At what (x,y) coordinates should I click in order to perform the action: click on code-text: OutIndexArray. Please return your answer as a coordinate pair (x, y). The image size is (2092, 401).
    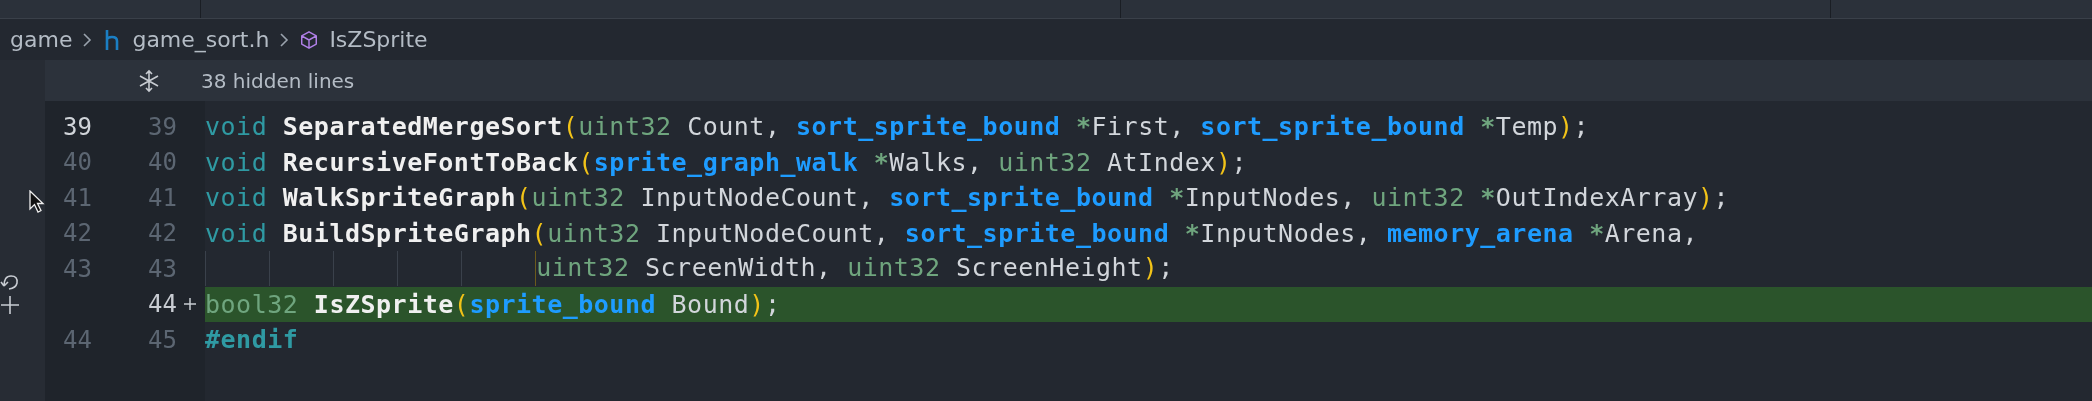
    Looking at the image, I should click on (1596, 198).